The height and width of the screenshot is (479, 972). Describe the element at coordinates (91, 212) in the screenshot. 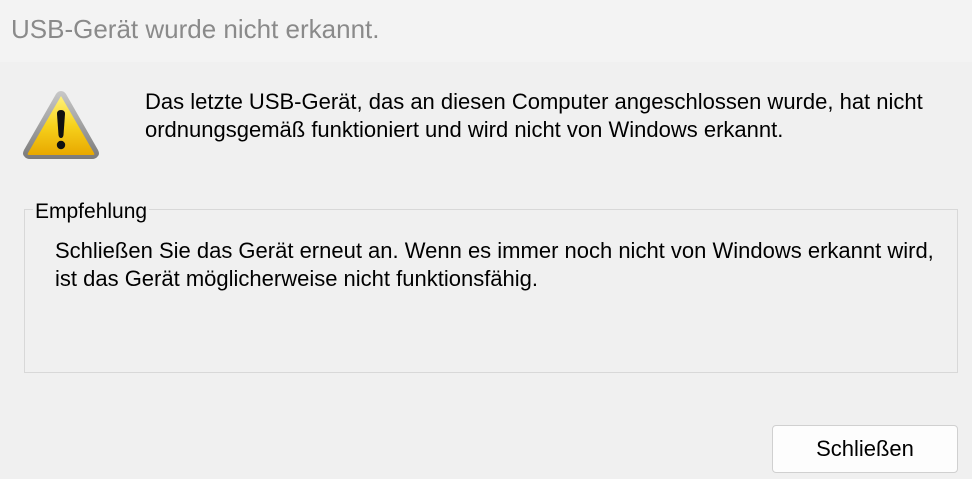

I see `recommendation-heading: Empfehlung` at that location.